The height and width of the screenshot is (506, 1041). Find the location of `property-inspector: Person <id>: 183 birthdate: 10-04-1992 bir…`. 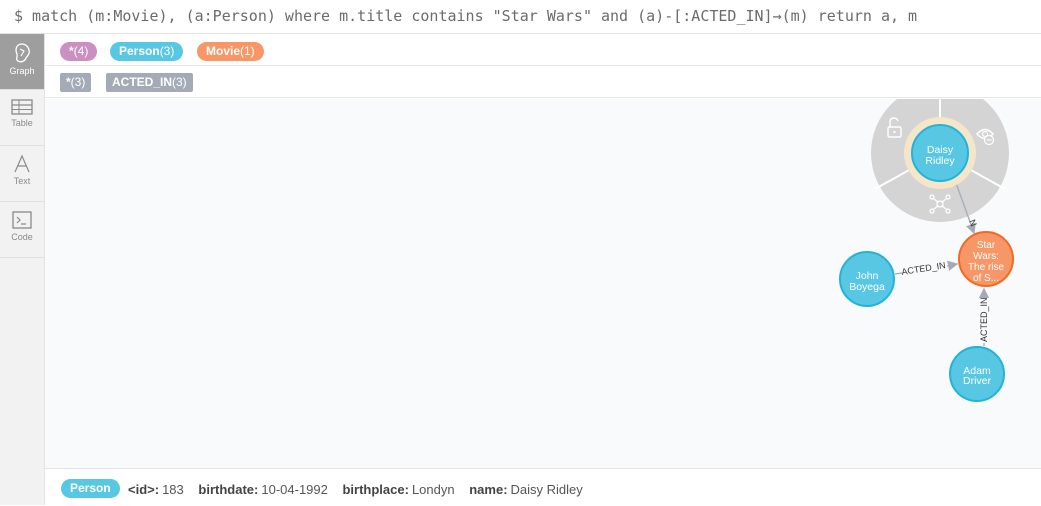

property-inspector: Person <id>: 183 birthdate: 10-04-1992 bir… is located at coordinates (543, 487).